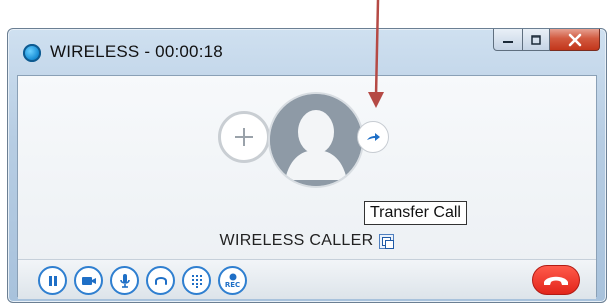 This screenshot has width=614, height=304. Describe the element at coordinates (296, 240) in the screenshot. I see `caller-name: WIRELESS CALLER` at that location.